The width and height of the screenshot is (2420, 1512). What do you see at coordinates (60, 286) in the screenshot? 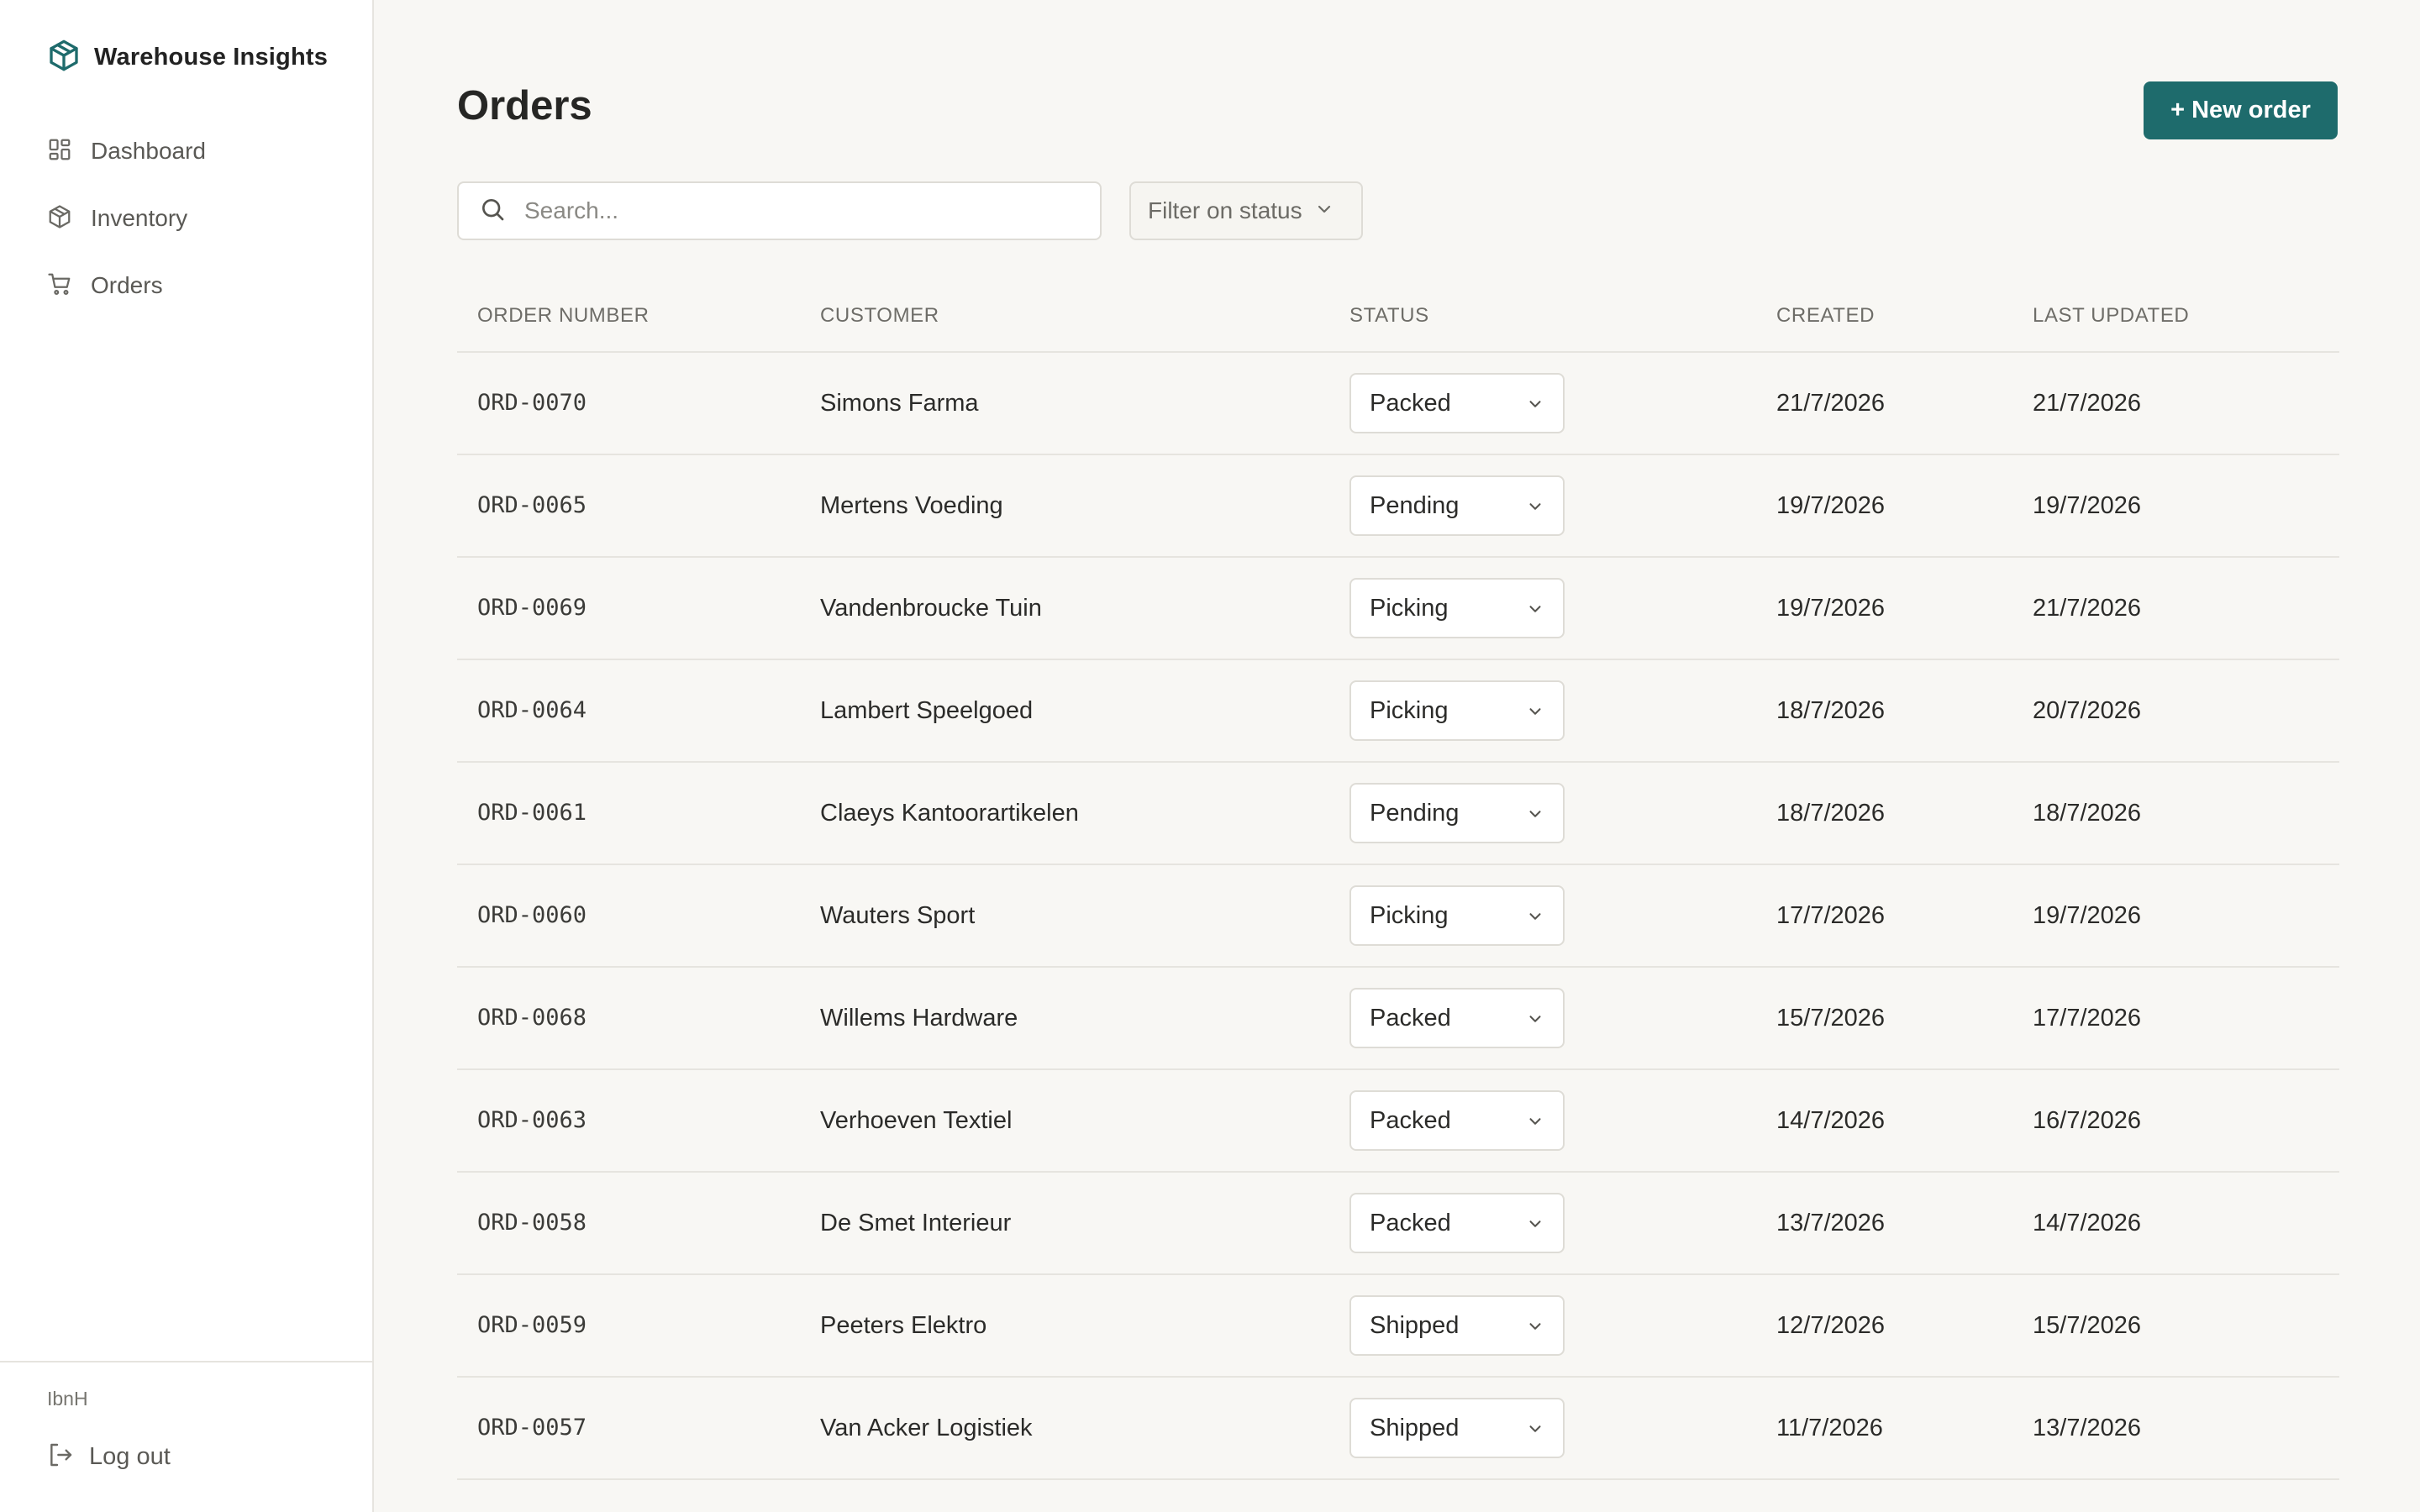
I see `cart-icon` at bounding box center [60, 286].